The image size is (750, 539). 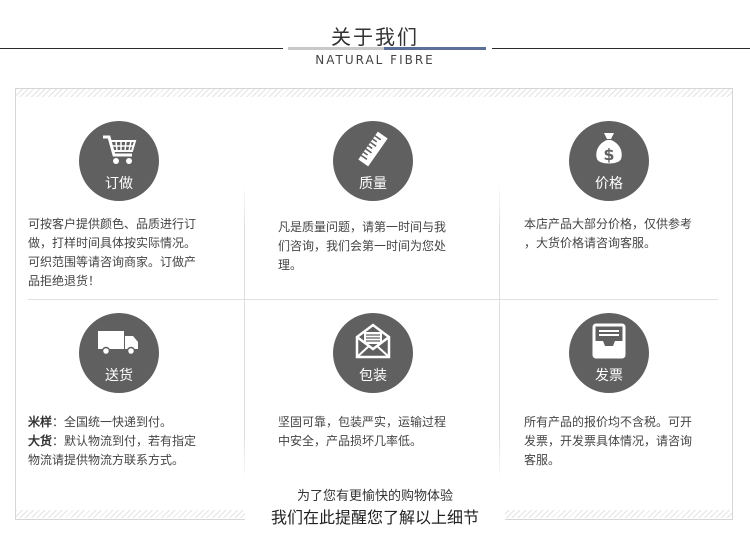 What do you see at coordinates (373, 149) in the screenshot?
I see `ruler-icon` at bounding box center [373, 149].